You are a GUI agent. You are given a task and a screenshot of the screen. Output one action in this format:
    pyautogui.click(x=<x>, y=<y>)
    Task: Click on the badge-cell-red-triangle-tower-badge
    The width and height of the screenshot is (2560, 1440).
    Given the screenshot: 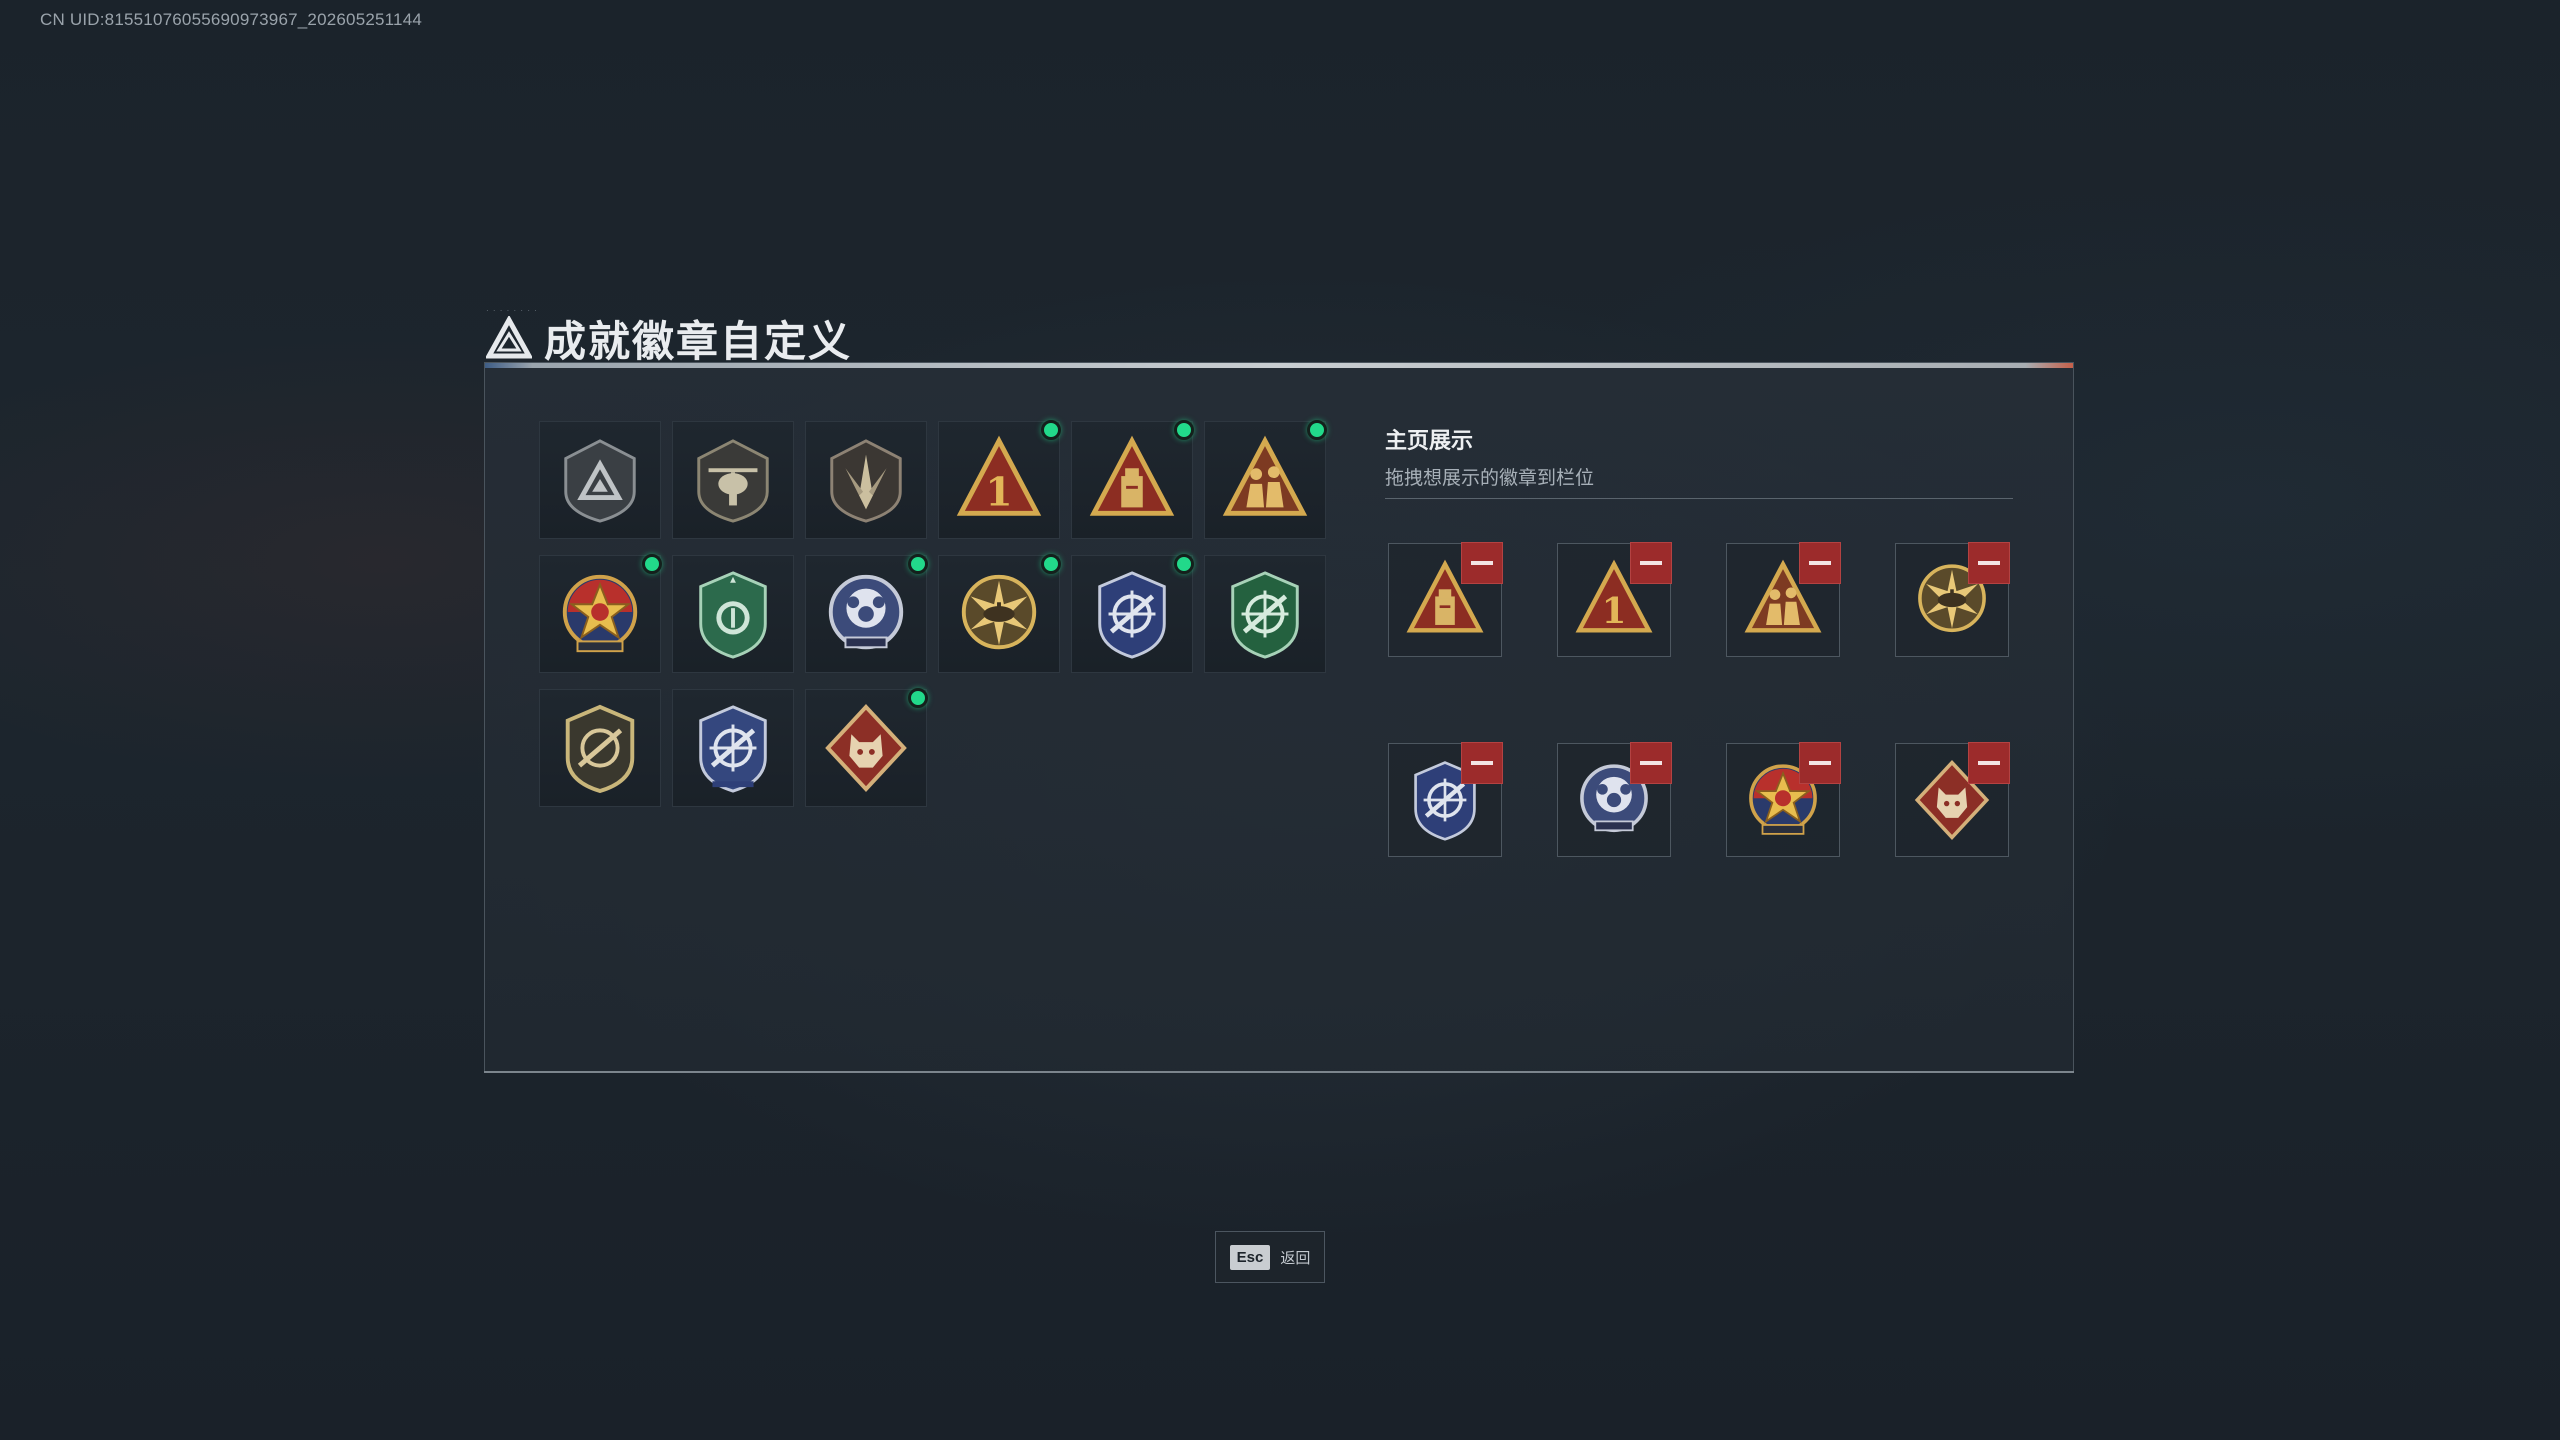 What is the action you would take?
    pyautogui.click(x=1132, y=479)
    